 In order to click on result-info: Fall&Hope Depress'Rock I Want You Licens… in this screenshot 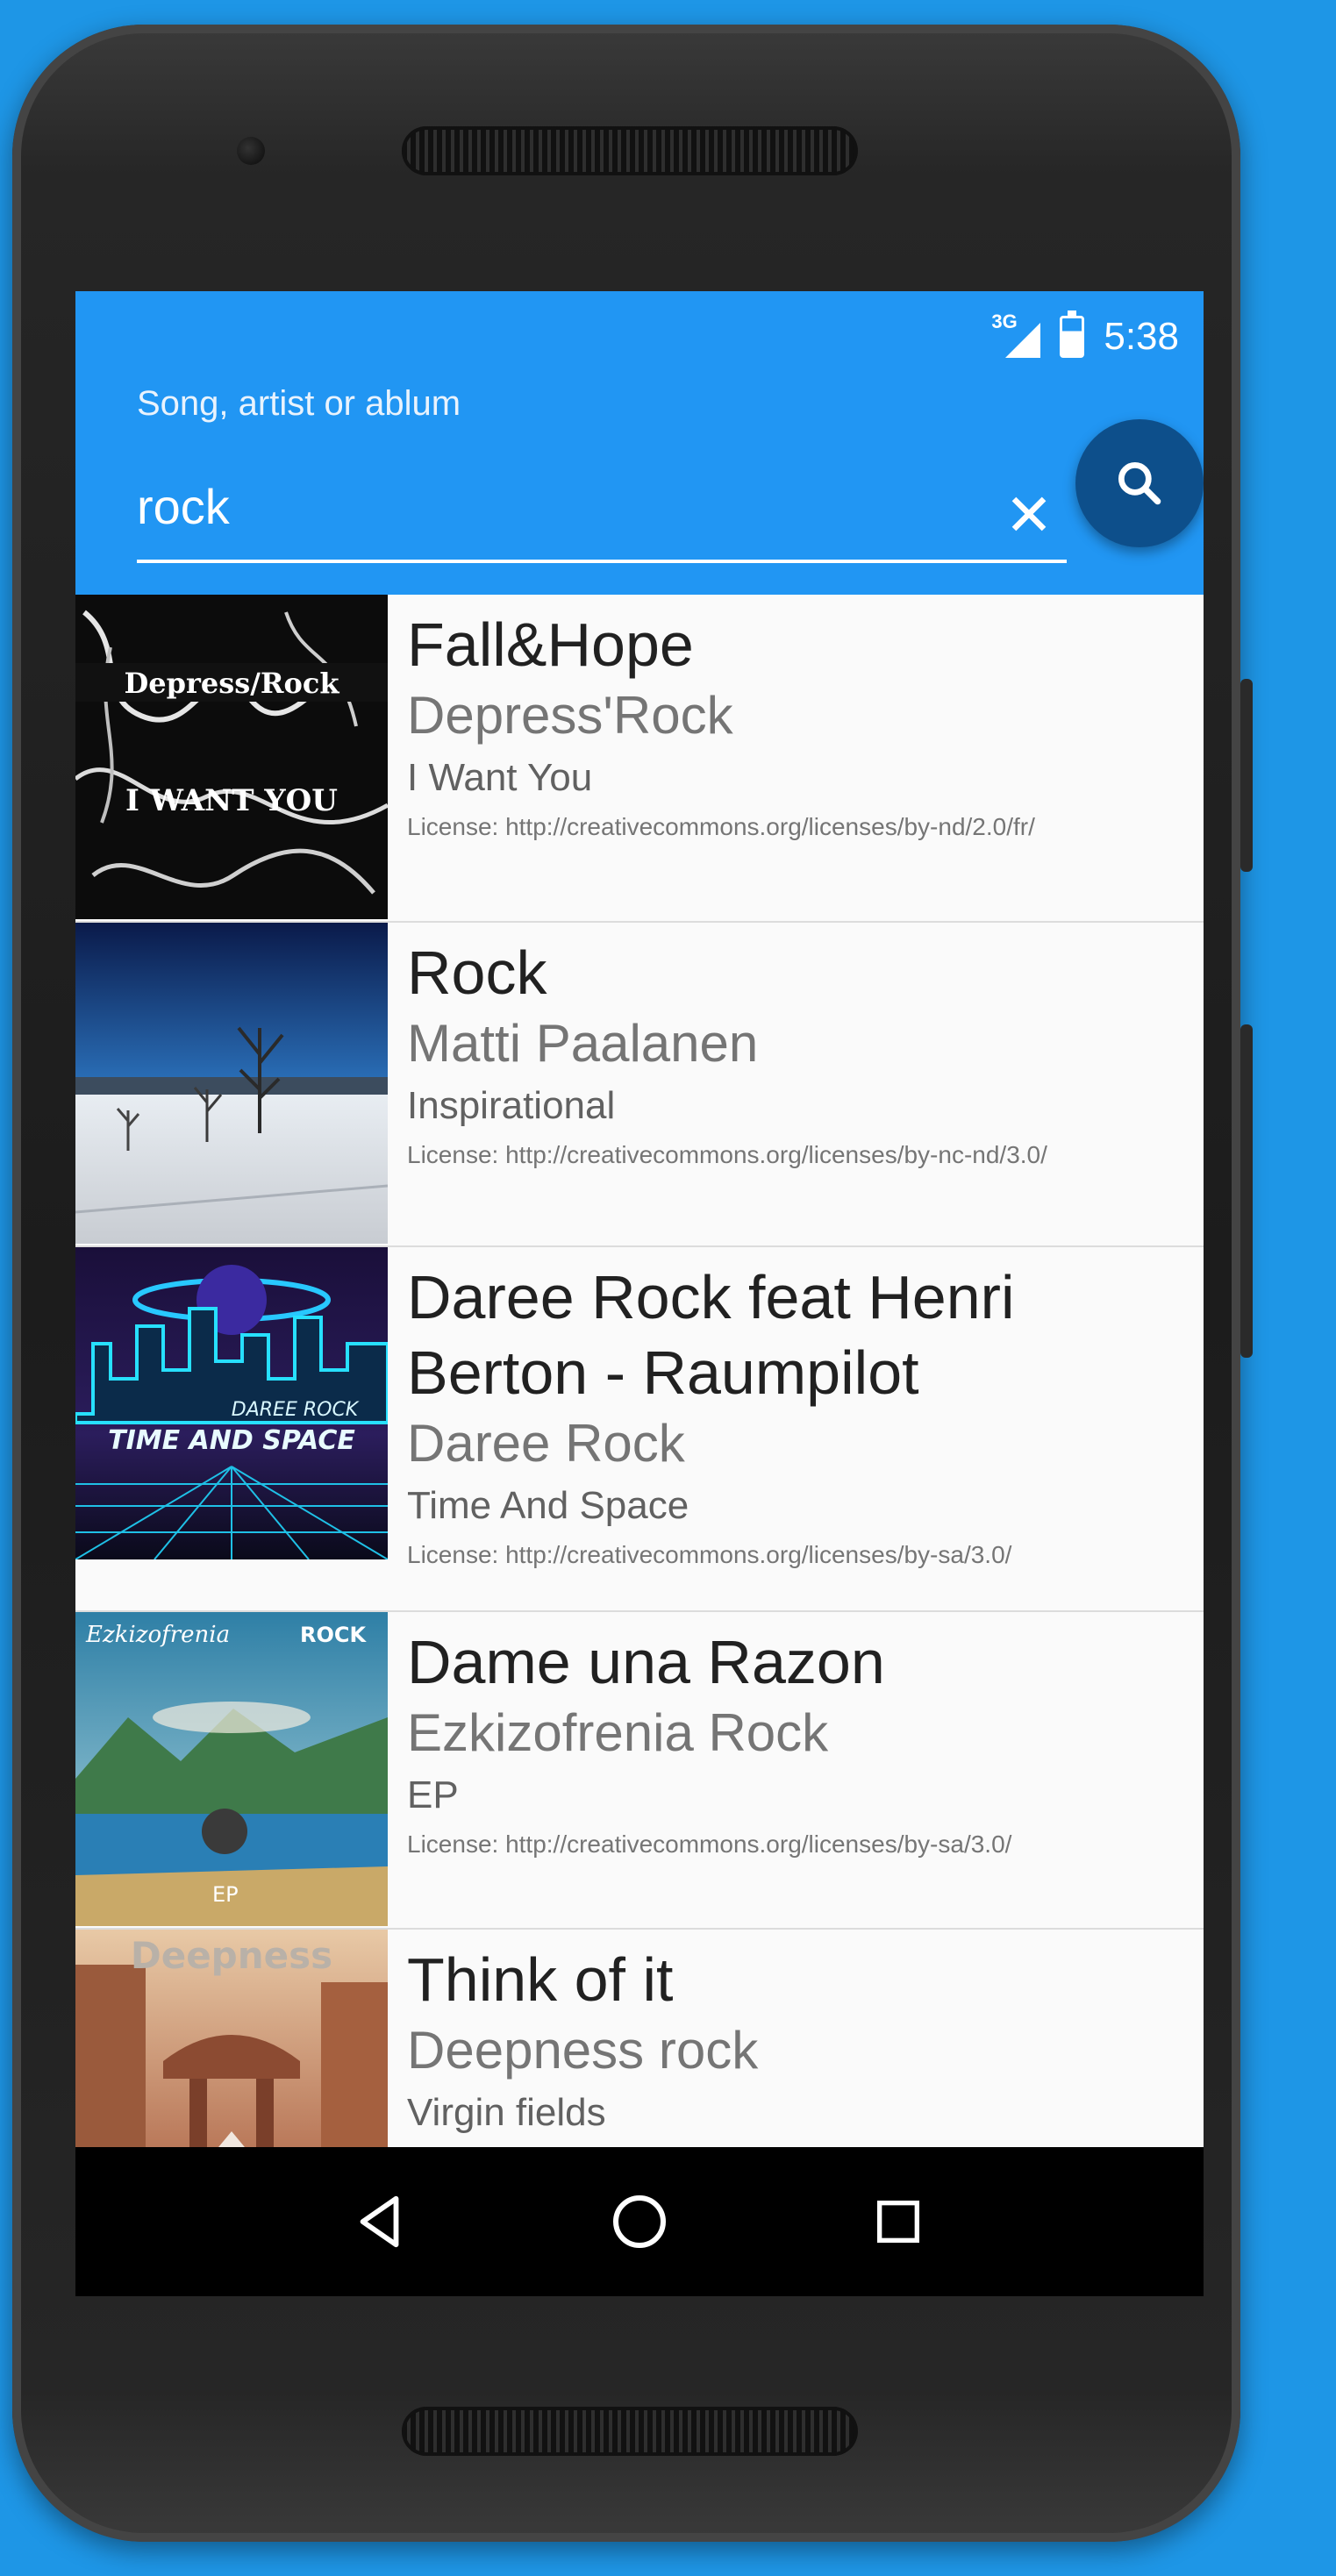, I will do `click(805, 719)`.